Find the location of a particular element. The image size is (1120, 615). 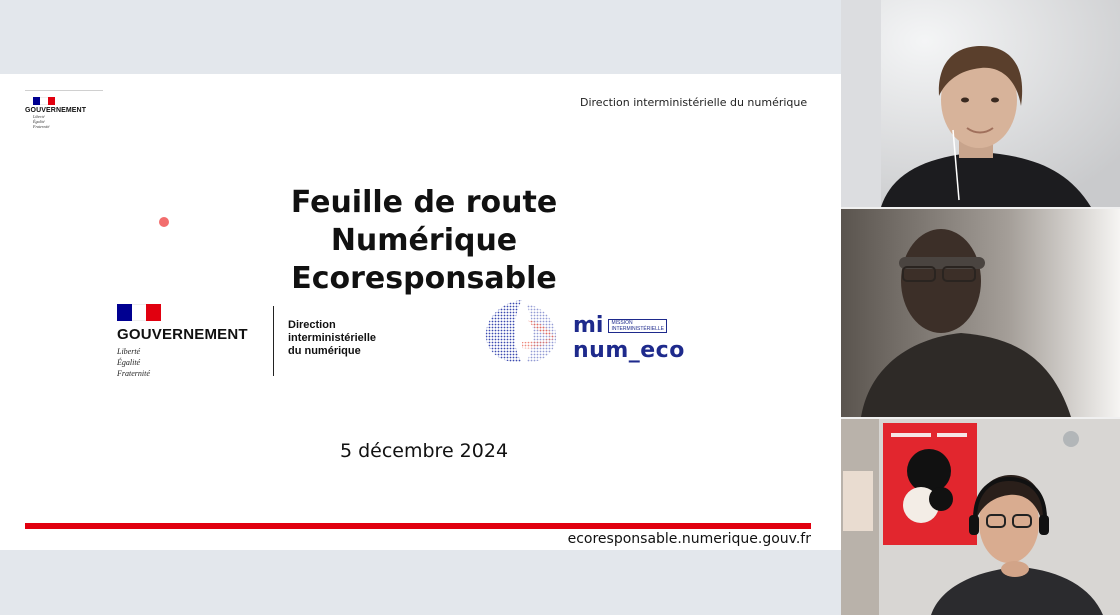

mission-numeco-wordmark: mi MISSION INTERMINISTÉRIELLE num_eco is located at coordinates (629, 339).